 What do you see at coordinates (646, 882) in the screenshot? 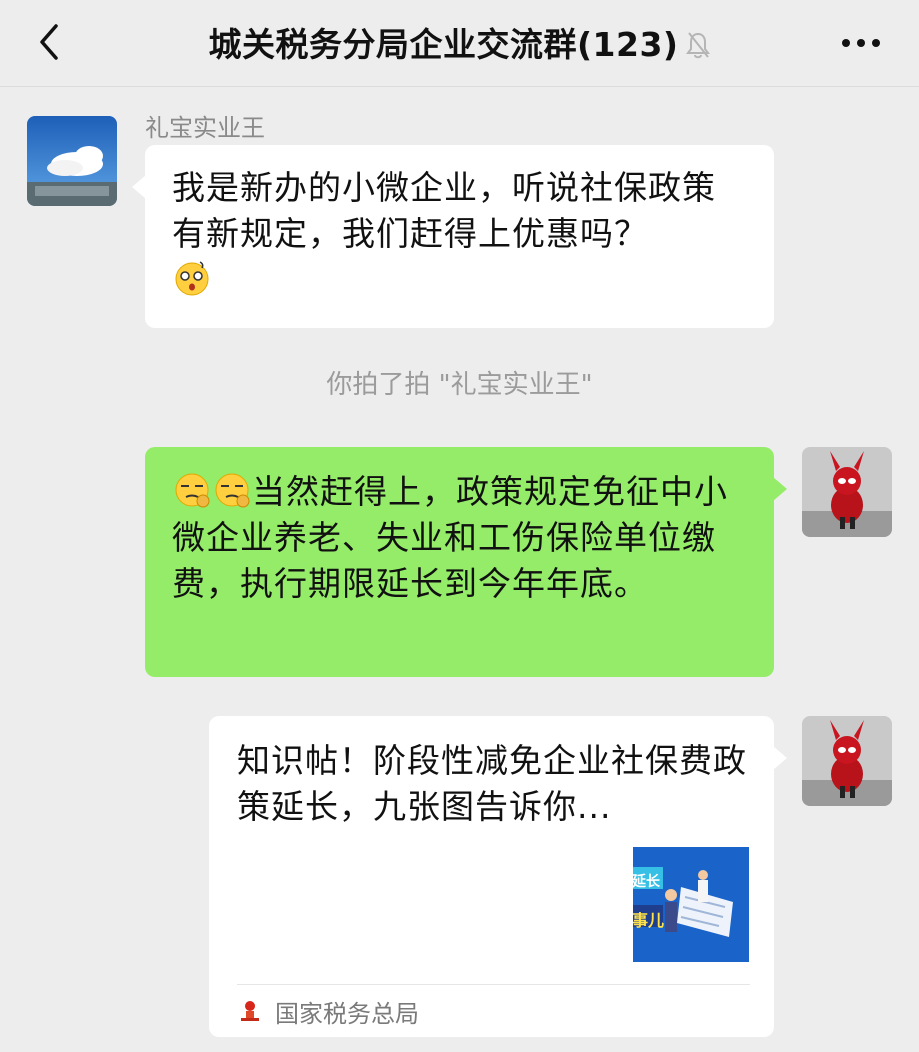
I see `thumb-text: 延长` at bounding box center [646, 882].